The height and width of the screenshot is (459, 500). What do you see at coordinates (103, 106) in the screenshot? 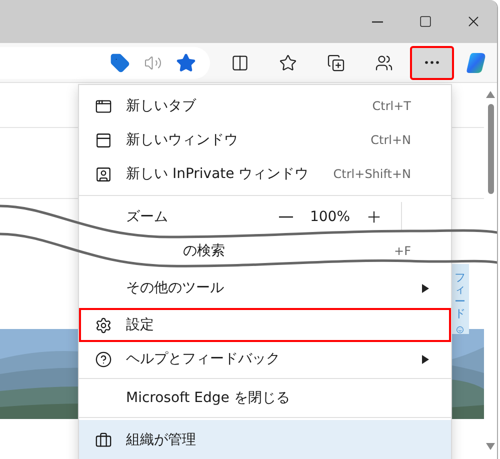
I see `tab-window-icon` at bounding box center [103, 106].